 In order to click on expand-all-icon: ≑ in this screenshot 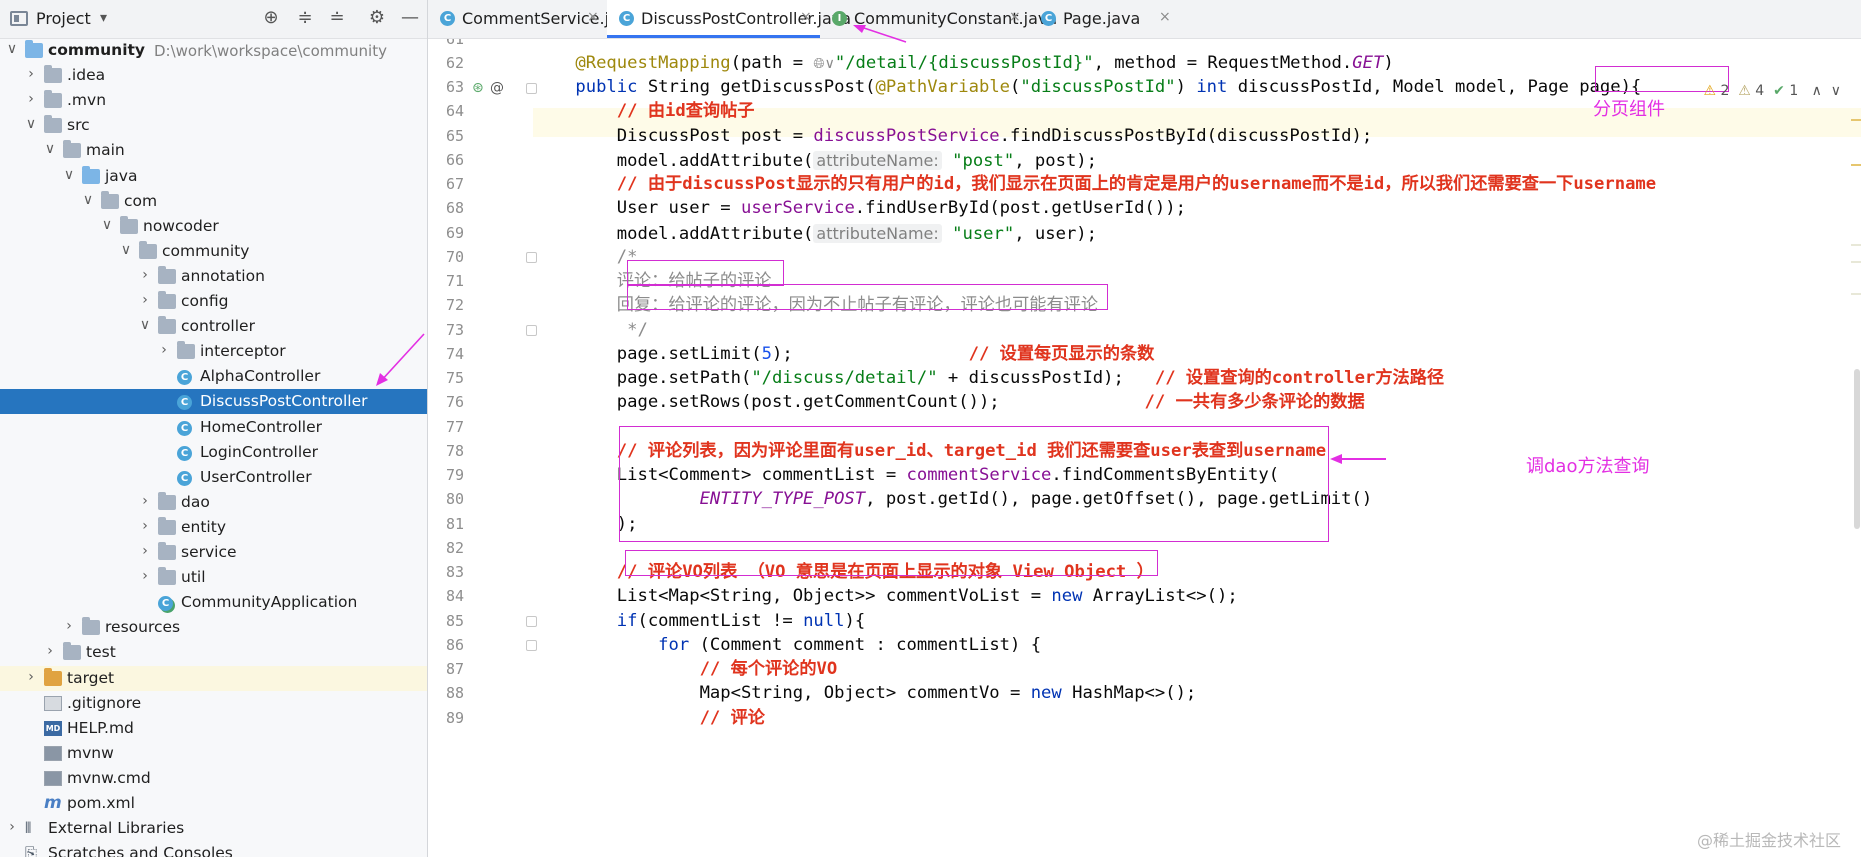, I will do `click(305, 18)`.